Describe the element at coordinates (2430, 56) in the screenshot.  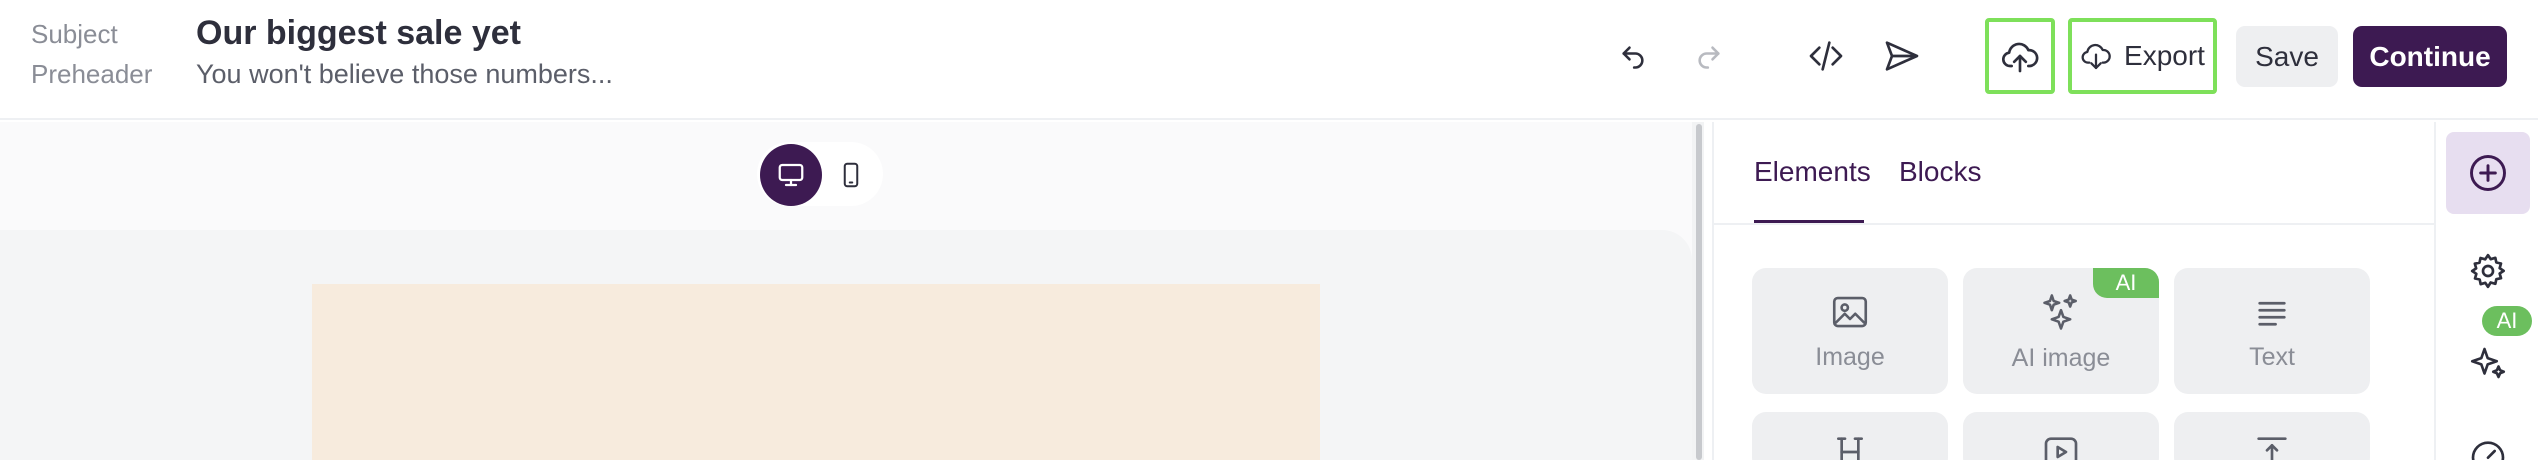
I see `continue-button: Continue` at that location.